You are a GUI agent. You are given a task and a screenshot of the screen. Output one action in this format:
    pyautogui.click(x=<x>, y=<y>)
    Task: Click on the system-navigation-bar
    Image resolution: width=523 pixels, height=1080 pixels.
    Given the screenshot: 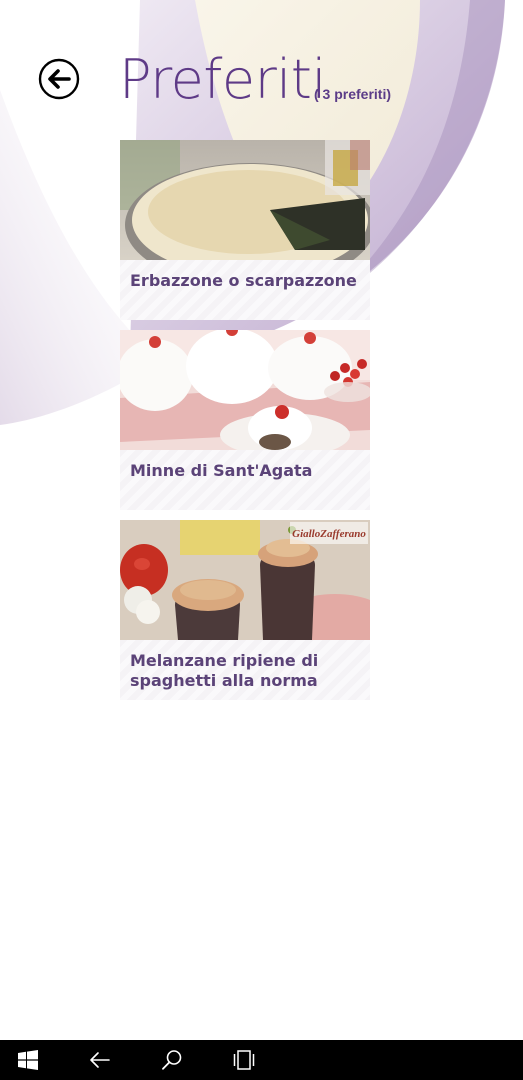 What is the action you would take?
    pyautogui.click(x=261, y=1060)
    